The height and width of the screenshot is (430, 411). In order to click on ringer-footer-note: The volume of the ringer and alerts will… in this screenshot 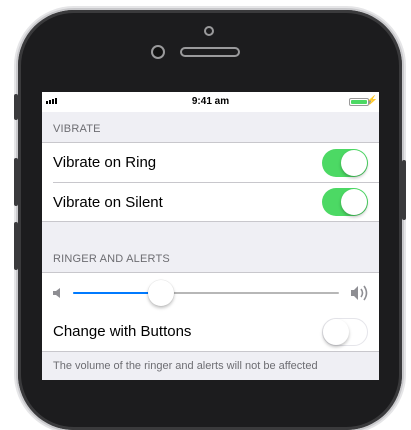, I will do `click(185, 366)`.